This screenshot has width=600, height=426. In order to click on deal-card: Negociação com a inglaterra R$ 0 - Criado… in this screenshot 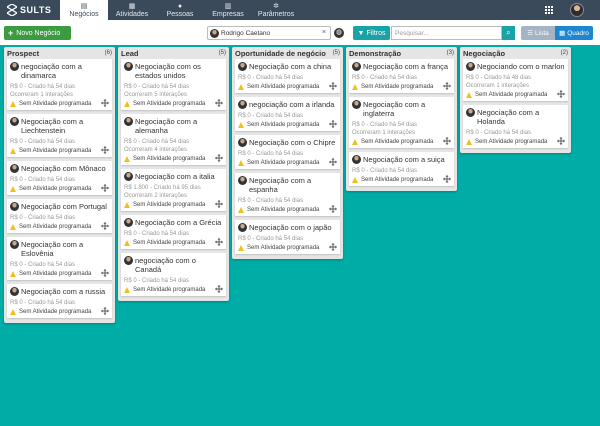, I will do `click(401, 122)`.